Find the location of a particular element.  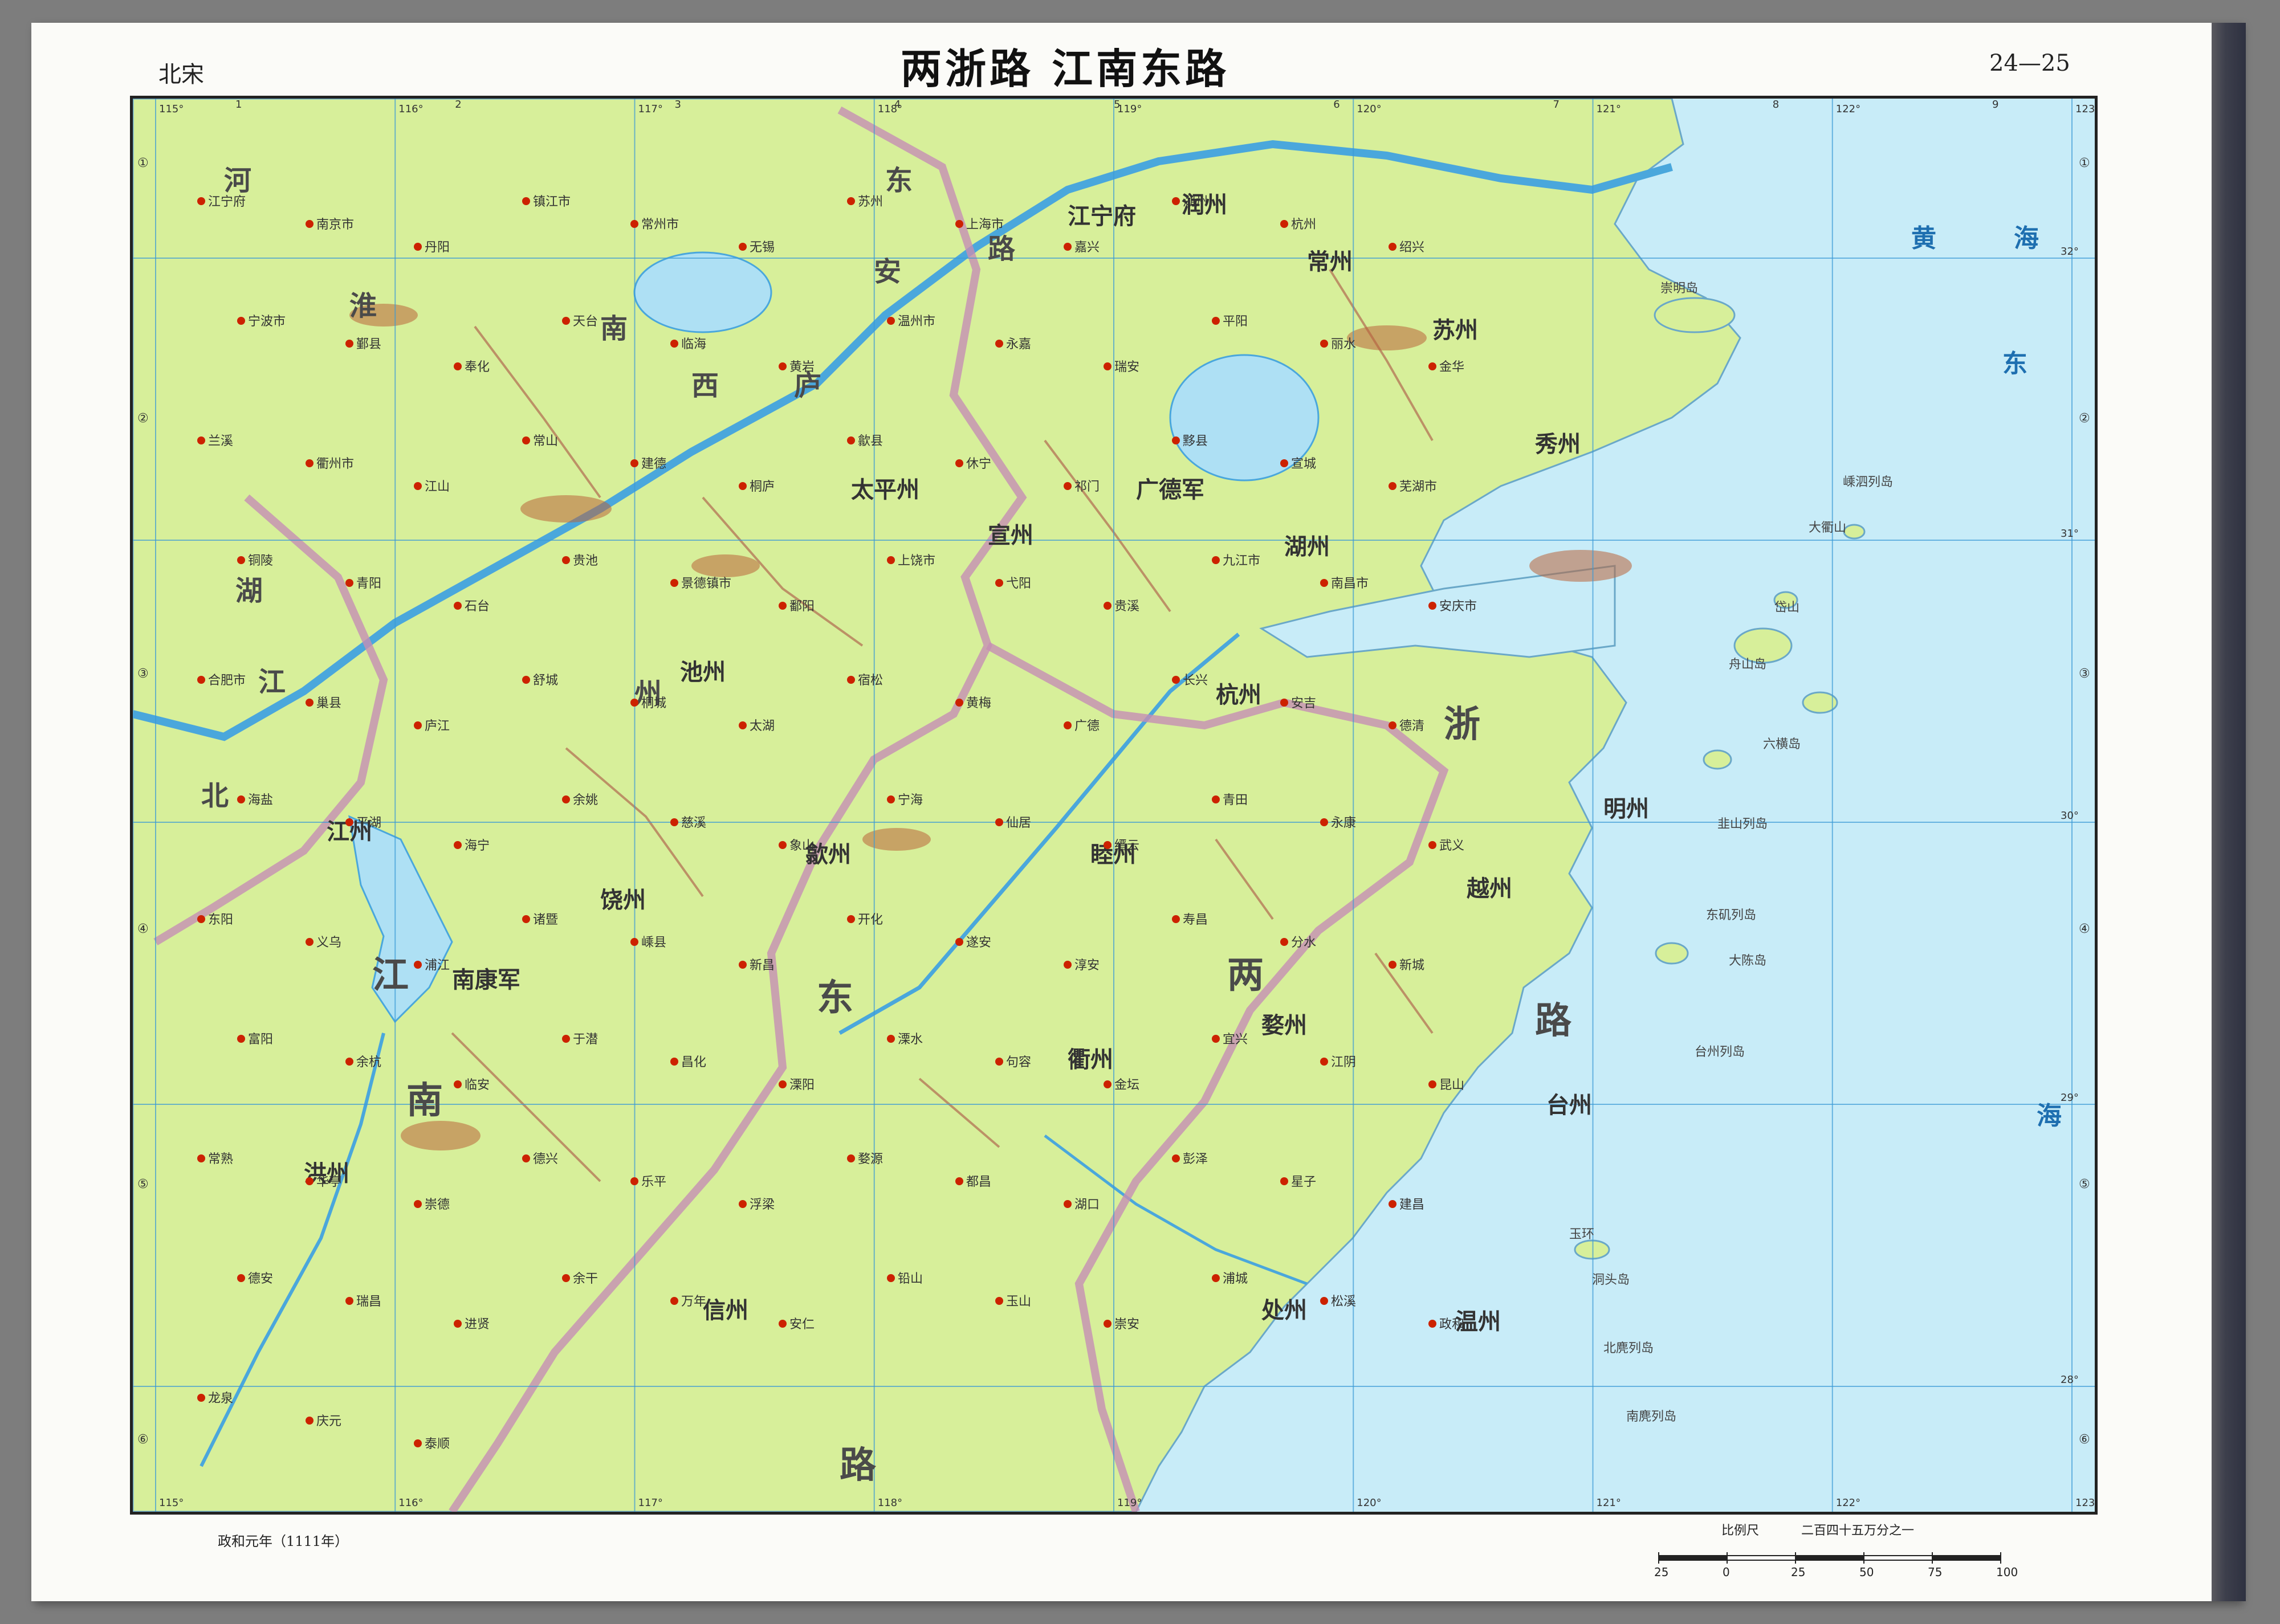

city-label: 庐江 is located at coordinates (437, 726).